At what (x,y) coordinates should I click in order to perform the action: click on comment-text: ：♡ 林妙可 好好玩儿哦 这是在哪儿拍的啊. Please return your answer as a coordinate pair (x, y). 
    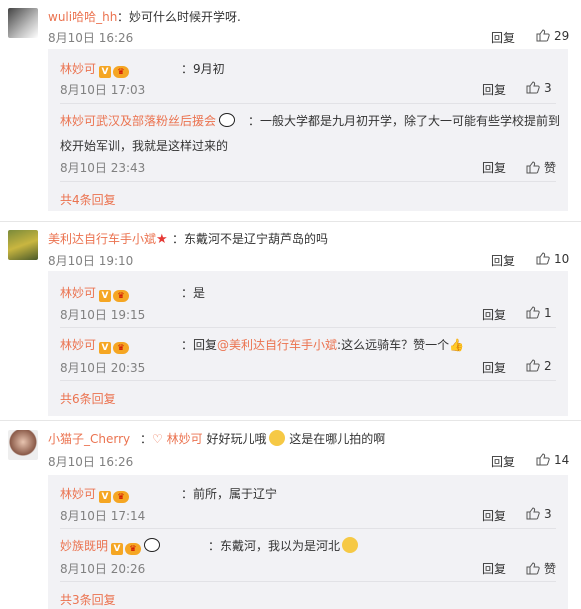
    Looking at the image, I should click on (263, 438).